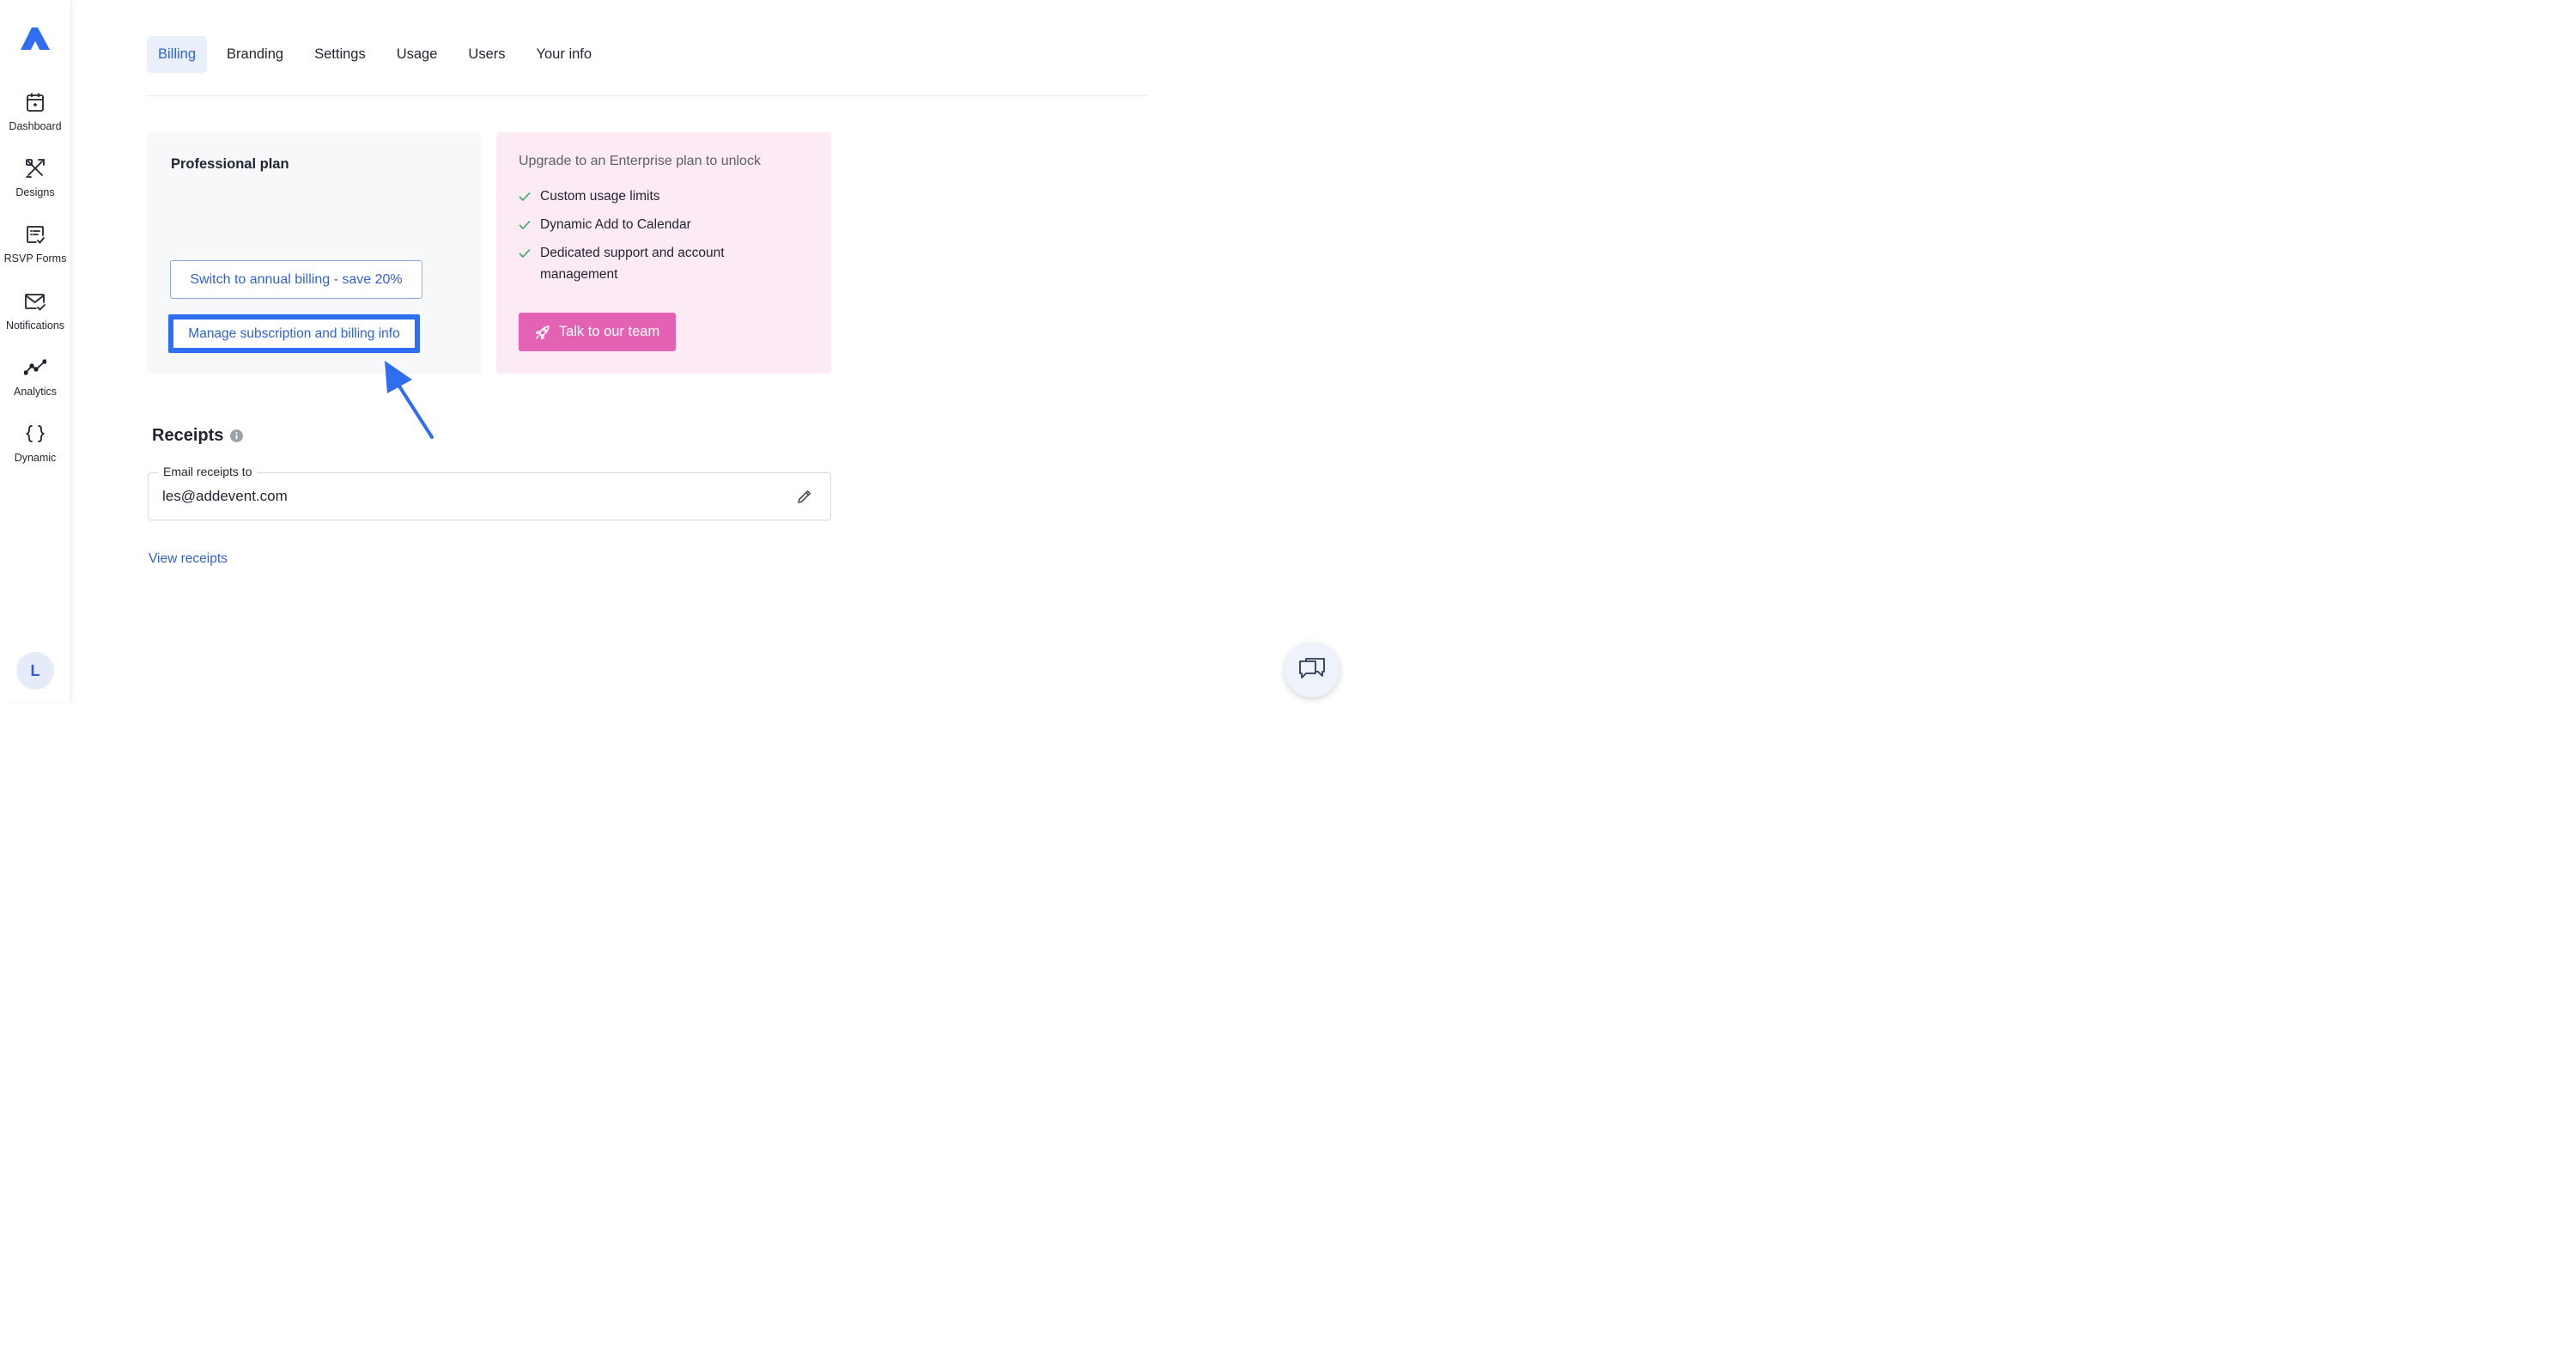  I want to click on sidebar-item-label: Notifications, so click(35, 326).